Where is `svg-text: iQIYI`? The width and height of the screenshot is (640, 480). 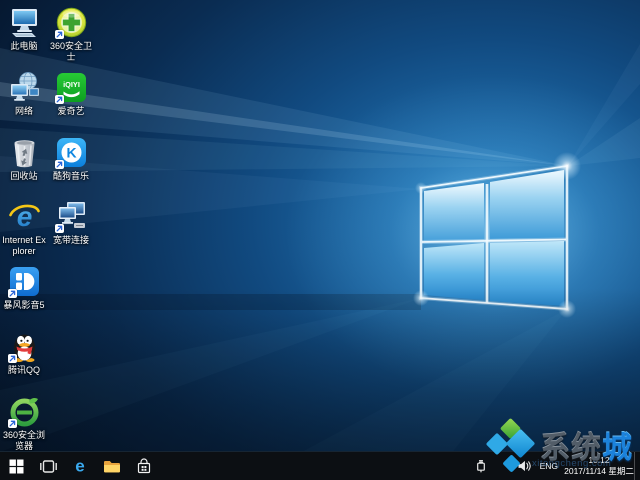 svg-text: iQIYI is located at coordinates (71, 84).